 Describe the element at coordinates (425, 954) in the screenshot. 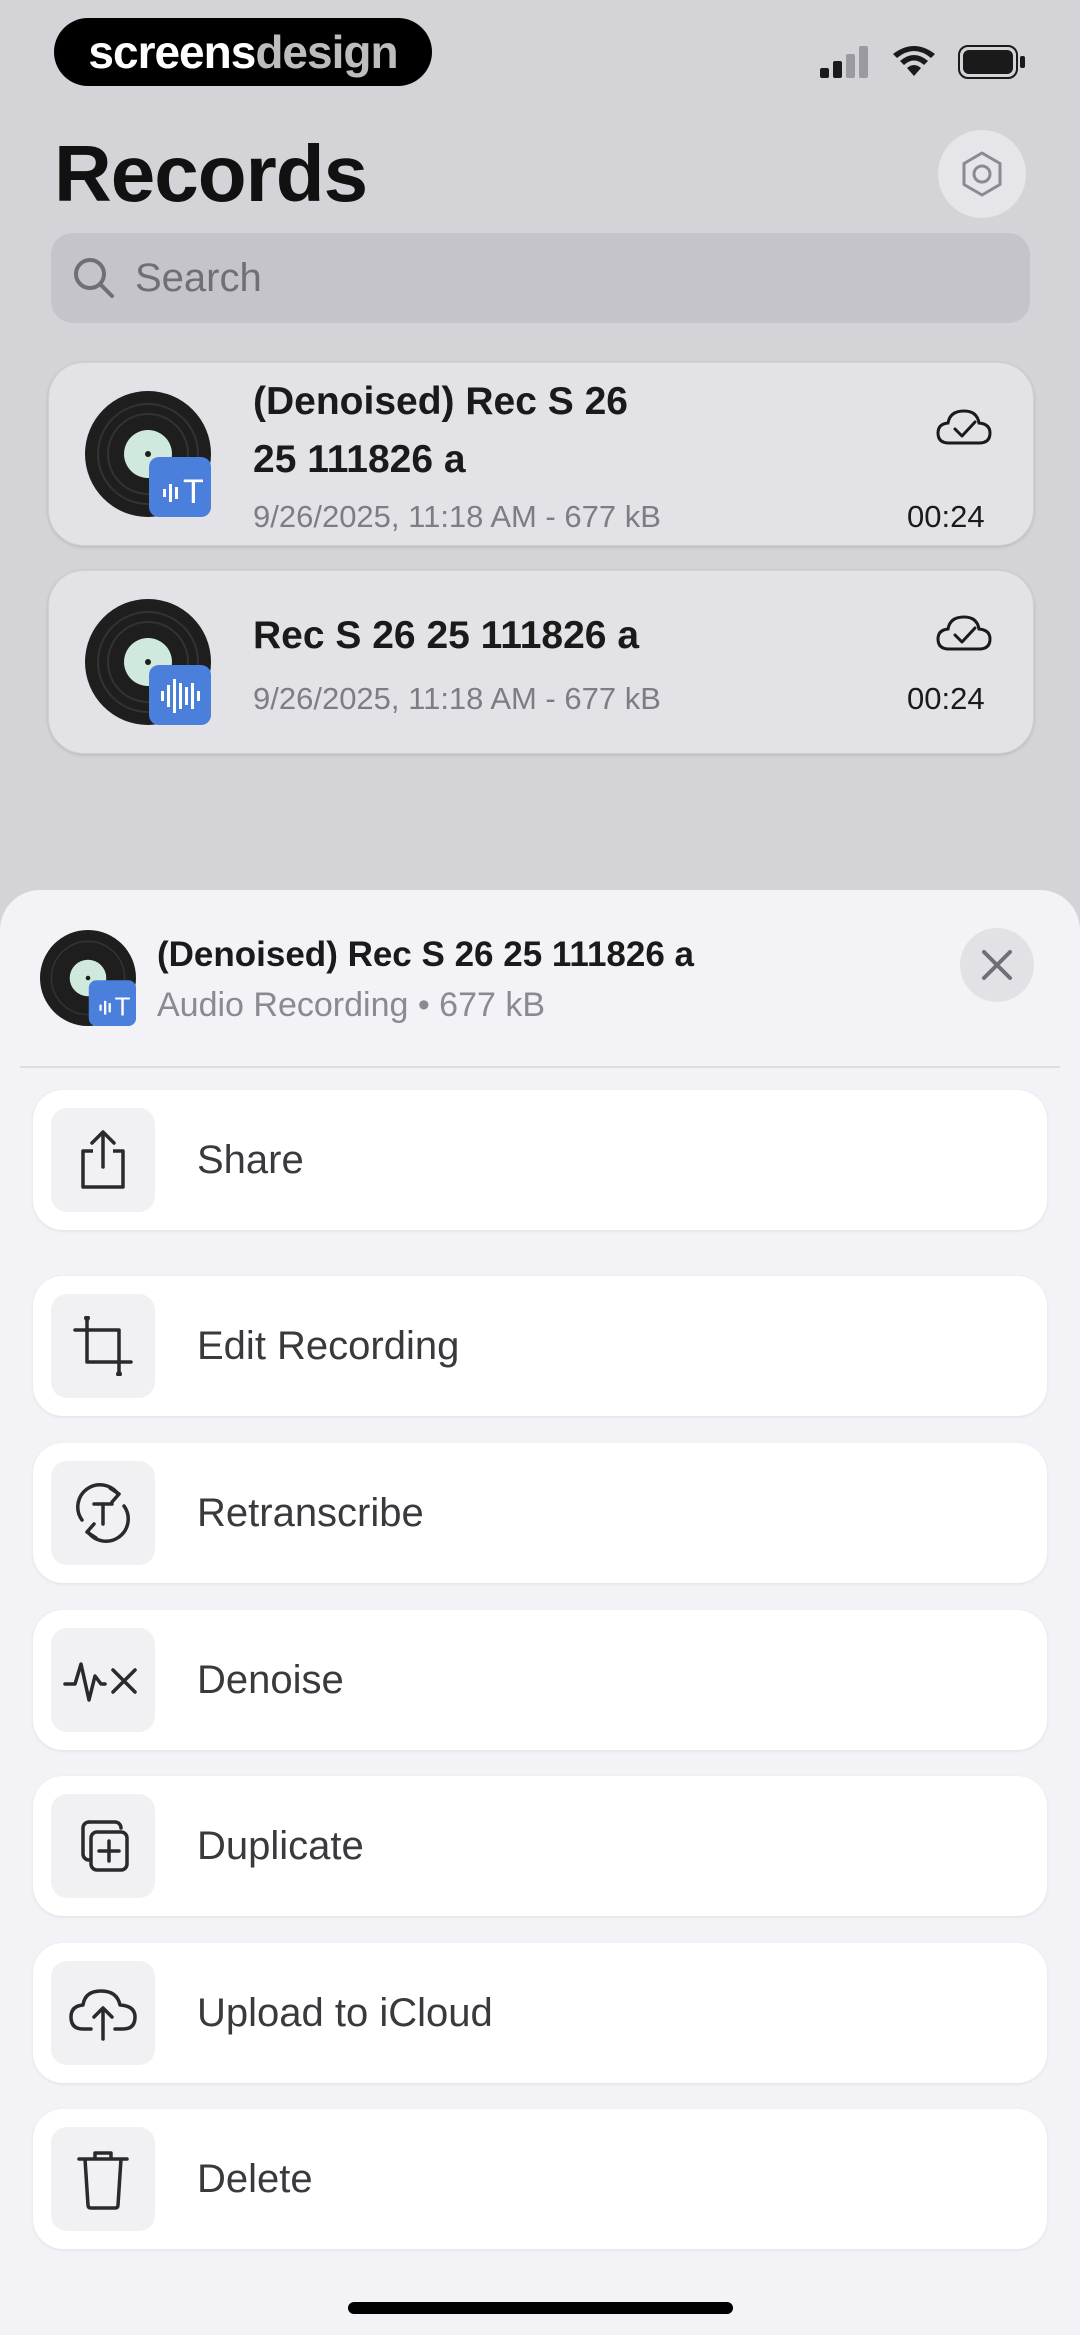

I see `sheet-title: (Denoised) Rec S 26 25 111826 a` at that location.